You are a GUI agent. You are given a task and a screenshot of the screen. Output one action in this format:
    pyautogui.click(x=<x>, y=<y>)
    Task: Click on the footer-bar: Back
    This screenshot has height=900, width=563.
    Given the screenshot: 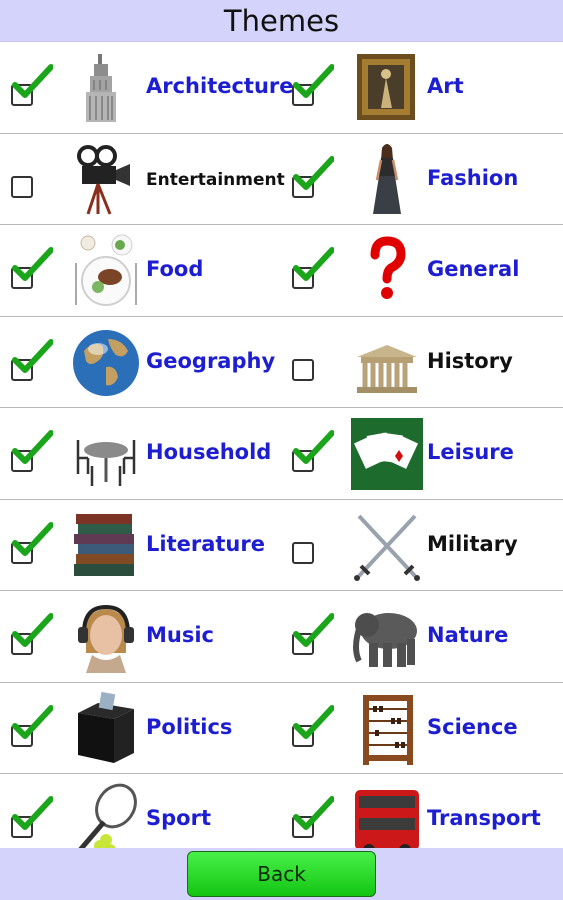 What is the action you would take?
    pyautogui.click(x=281, y=874)
    